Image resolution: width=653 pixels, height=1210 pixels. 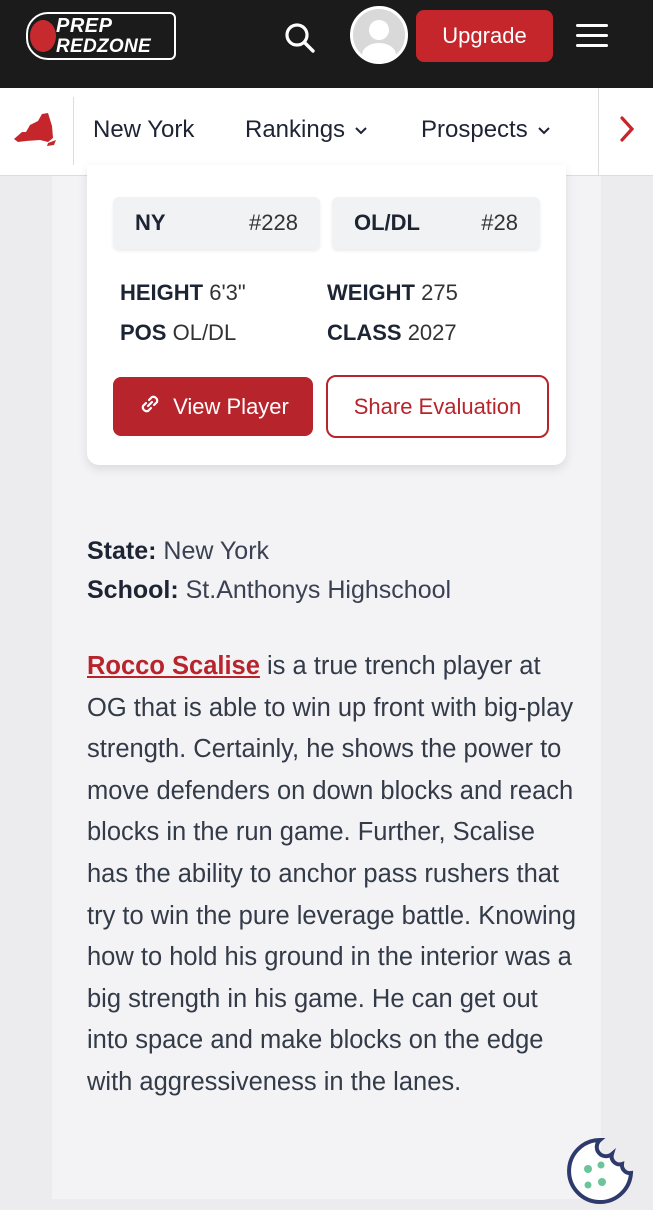 I want to click on nav-item-new-york: New York, so click(x=143, y=130).